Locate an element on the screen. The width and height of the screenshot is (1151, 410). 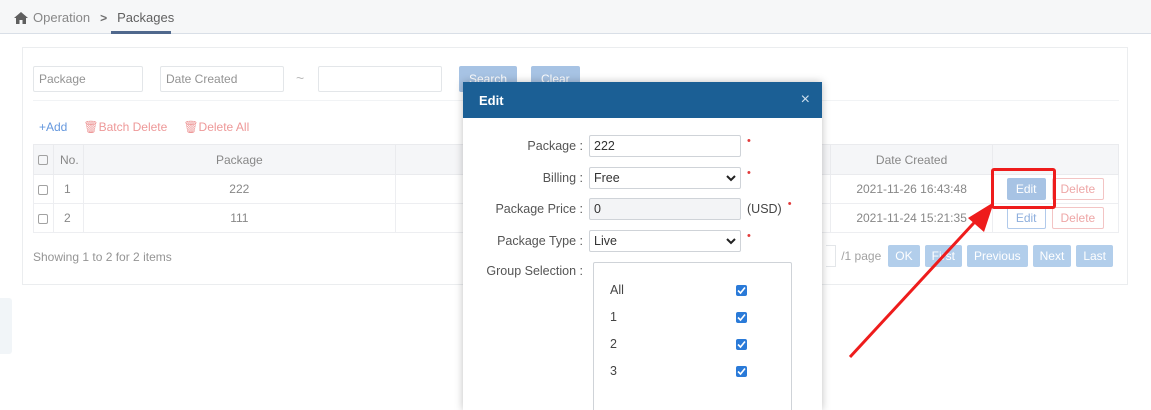
package-type-value: Live is located at coordinates (605, 241).